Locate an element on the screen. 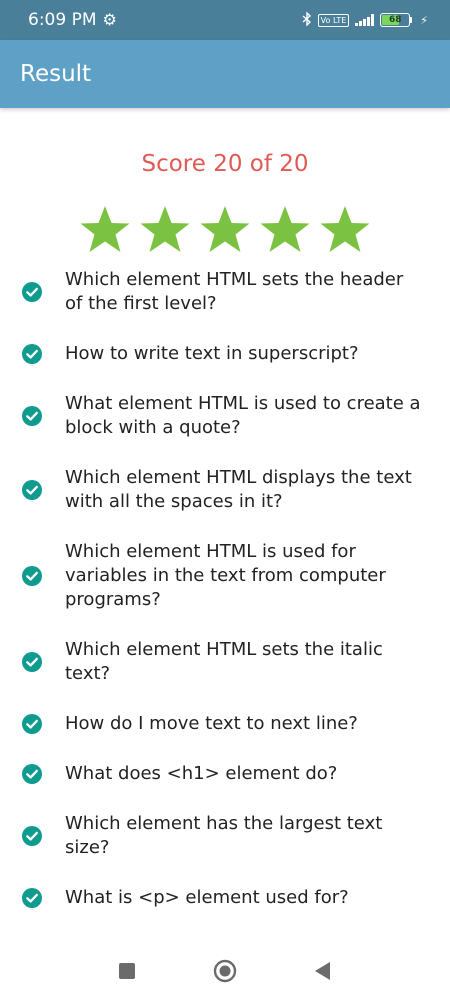  status-time: 6:09 PM is located at coordinates (62, 20).